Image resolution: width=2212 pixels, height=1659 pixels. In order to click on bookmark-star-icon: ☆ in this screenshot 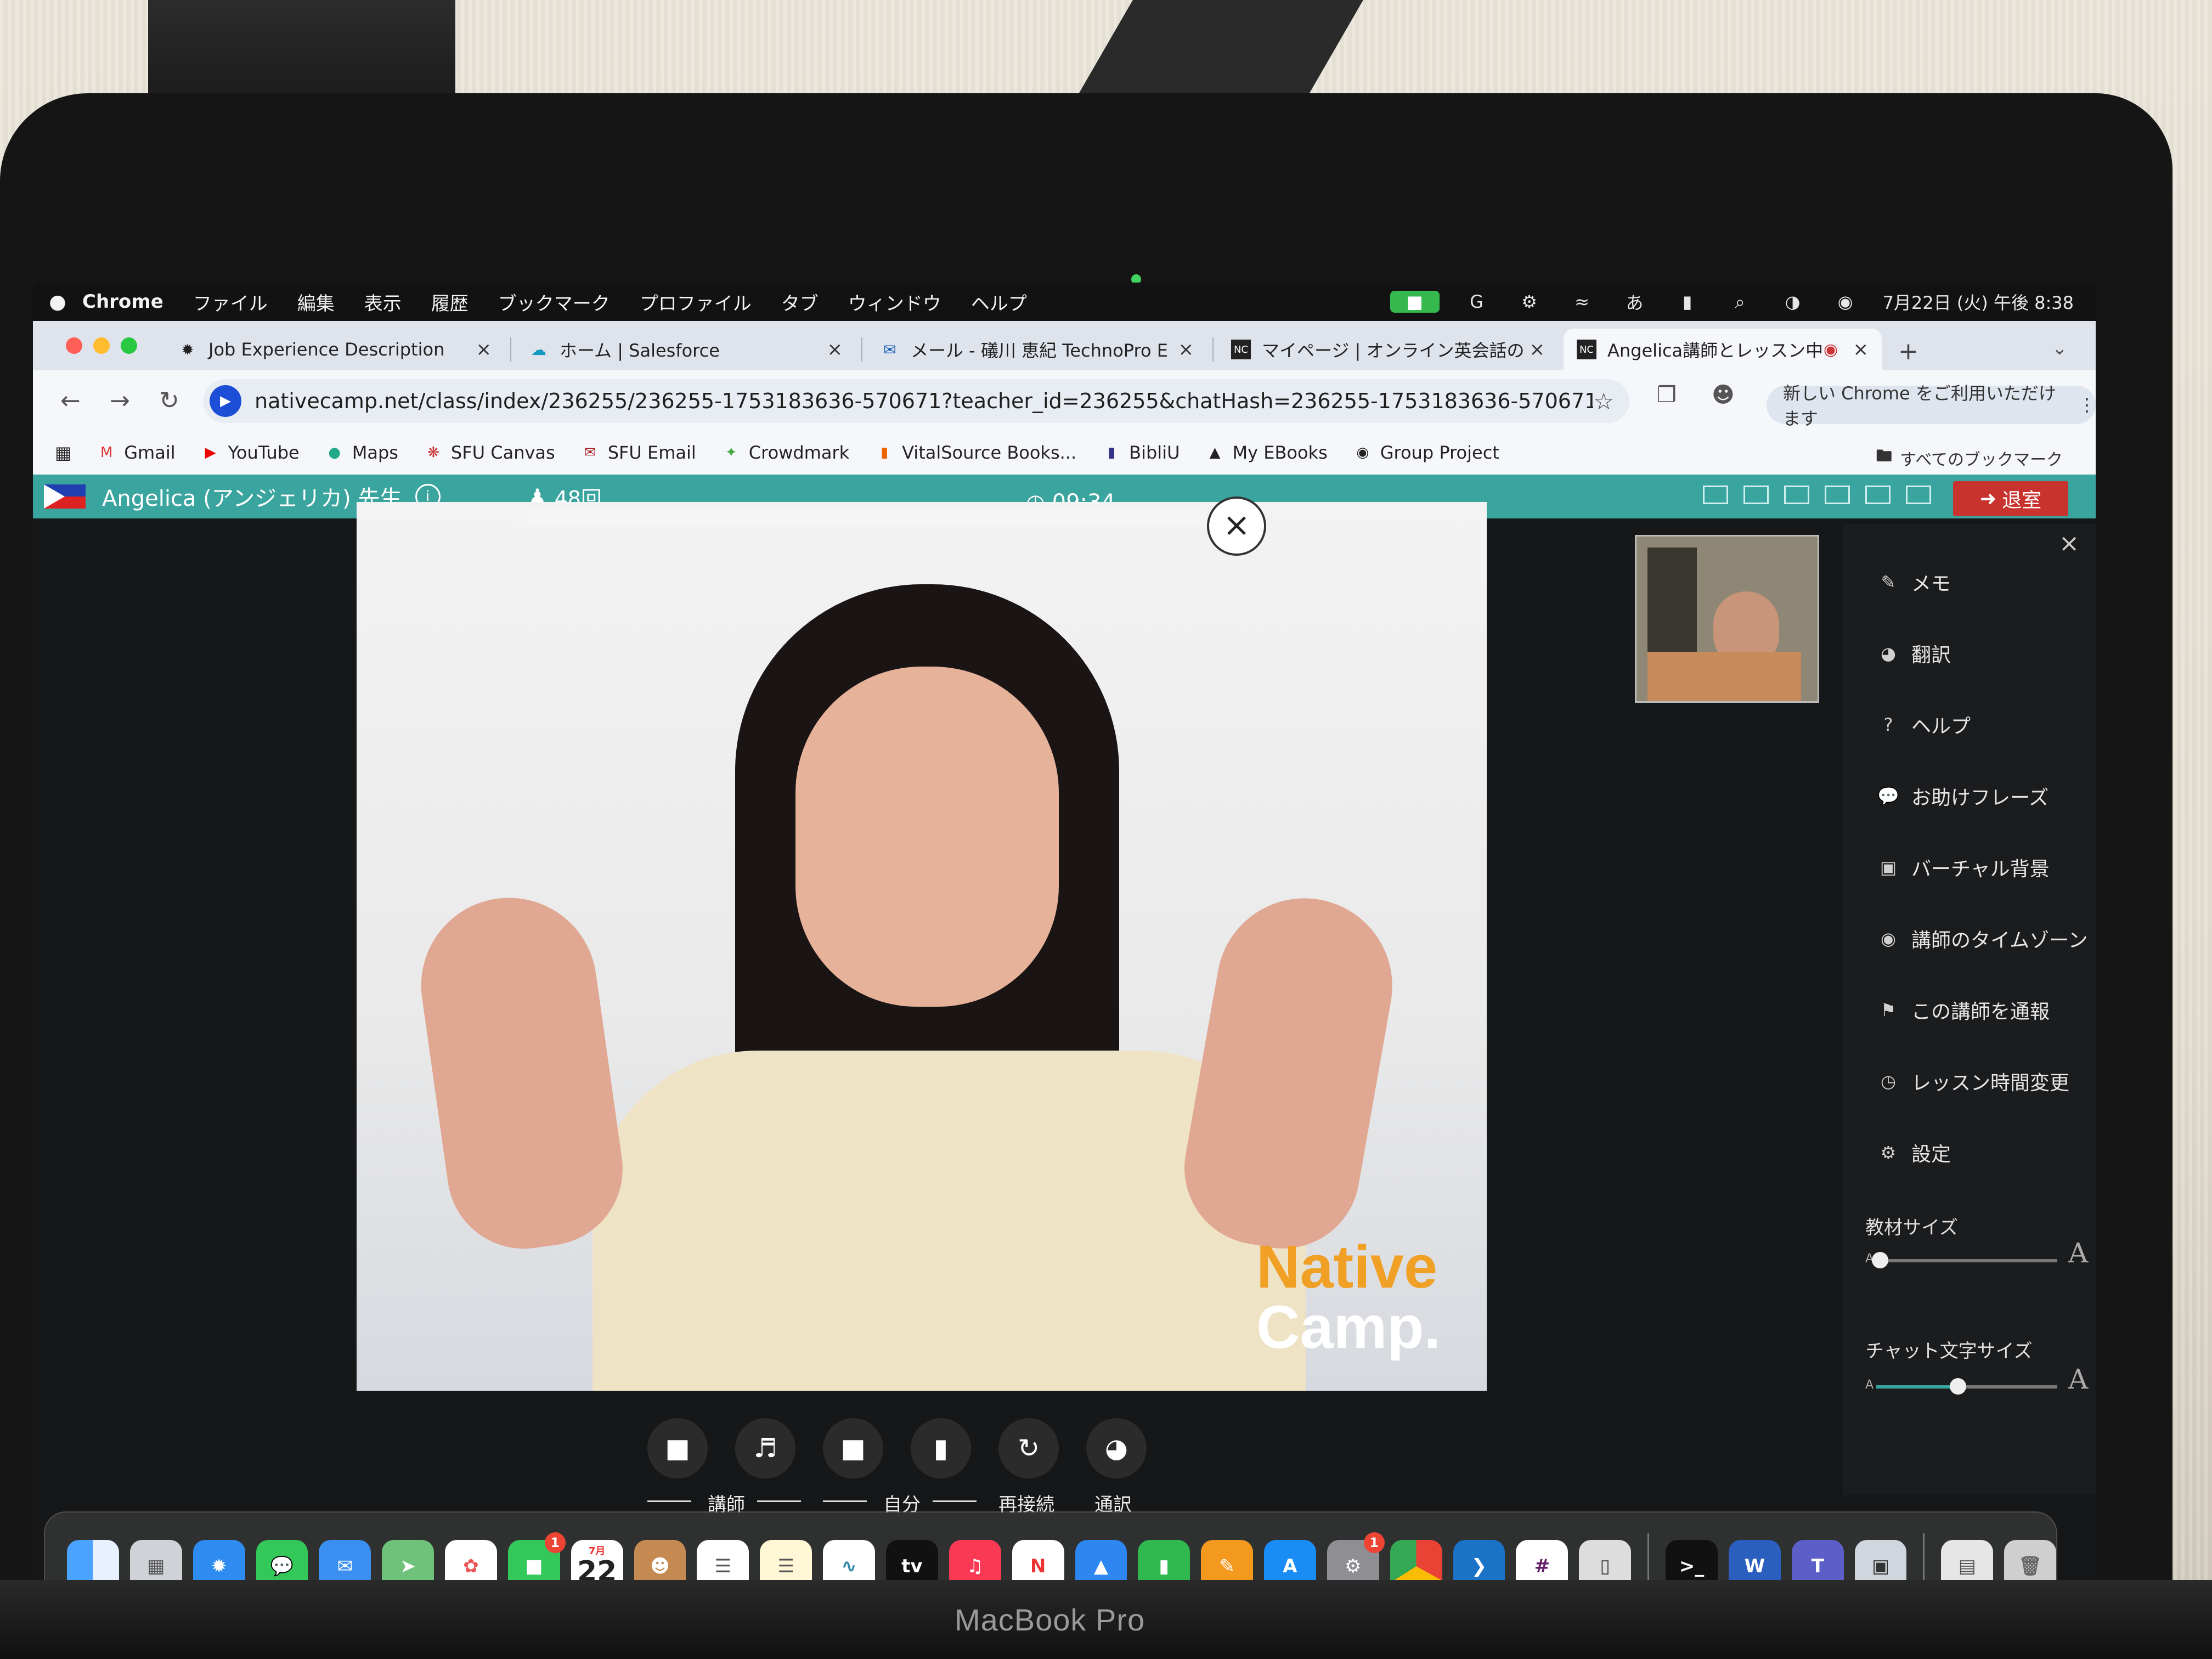, I will do `click(1603, 401)`.